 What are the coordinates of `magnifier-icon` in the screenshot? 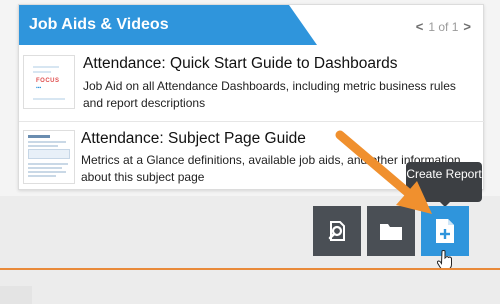 It's located at (336, 231).